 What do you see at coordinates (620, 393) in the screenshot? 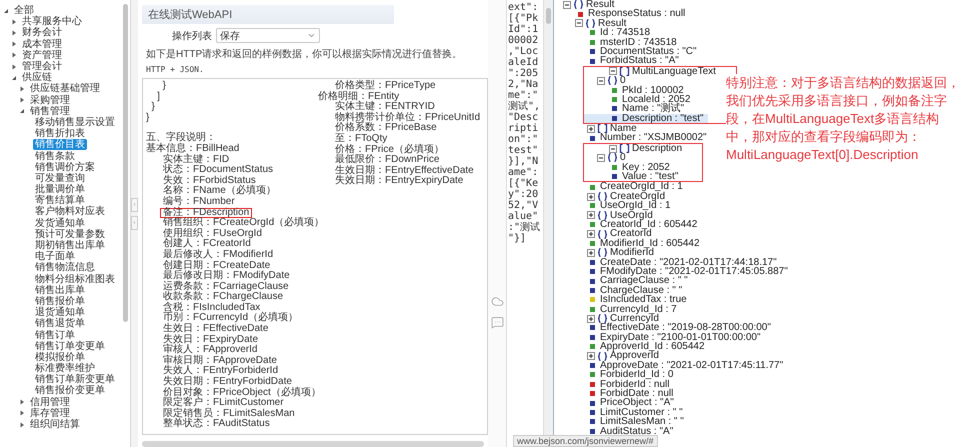
I see `json-tree-node: ForbidDate : null` at bounding box center [620, 393].